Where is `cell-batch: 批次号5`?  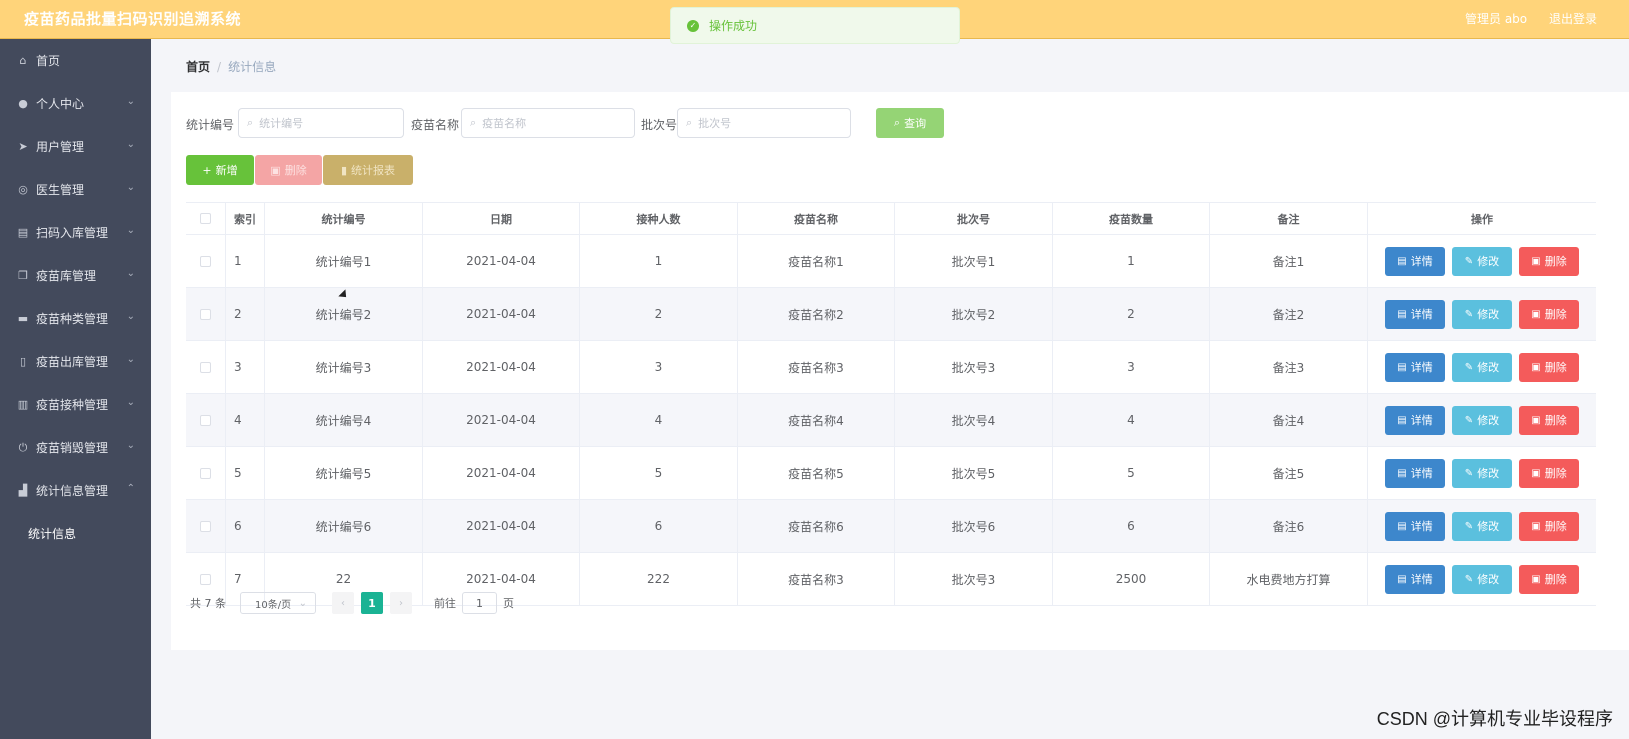
cell-batch: 批次号5 is located at coordinates (974, 473).